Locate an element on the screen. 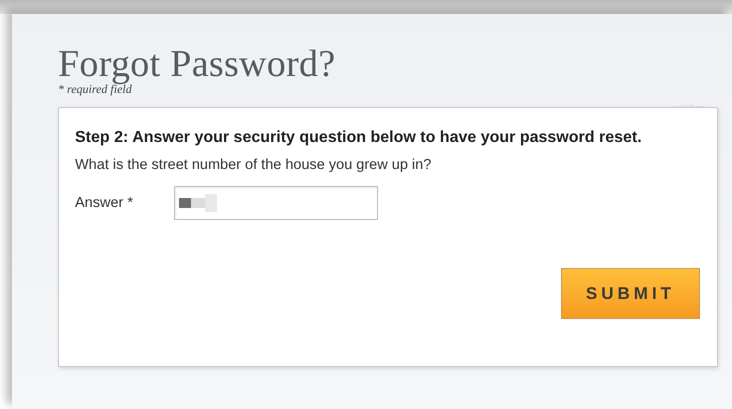  security-question: What is the street number of the house you grew up in? is located at coordinates (253, 165).